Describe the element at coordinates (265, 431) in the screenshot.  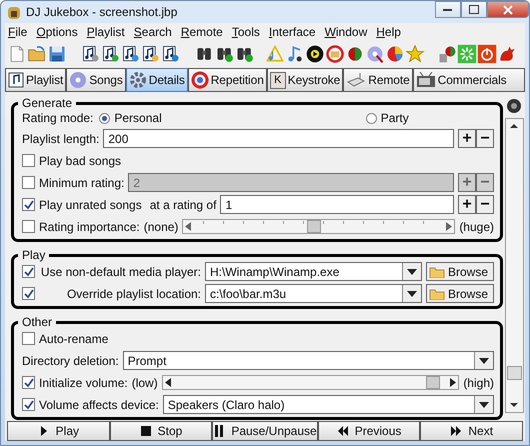
I see `pause-button: Pause/Unpause` at that location.